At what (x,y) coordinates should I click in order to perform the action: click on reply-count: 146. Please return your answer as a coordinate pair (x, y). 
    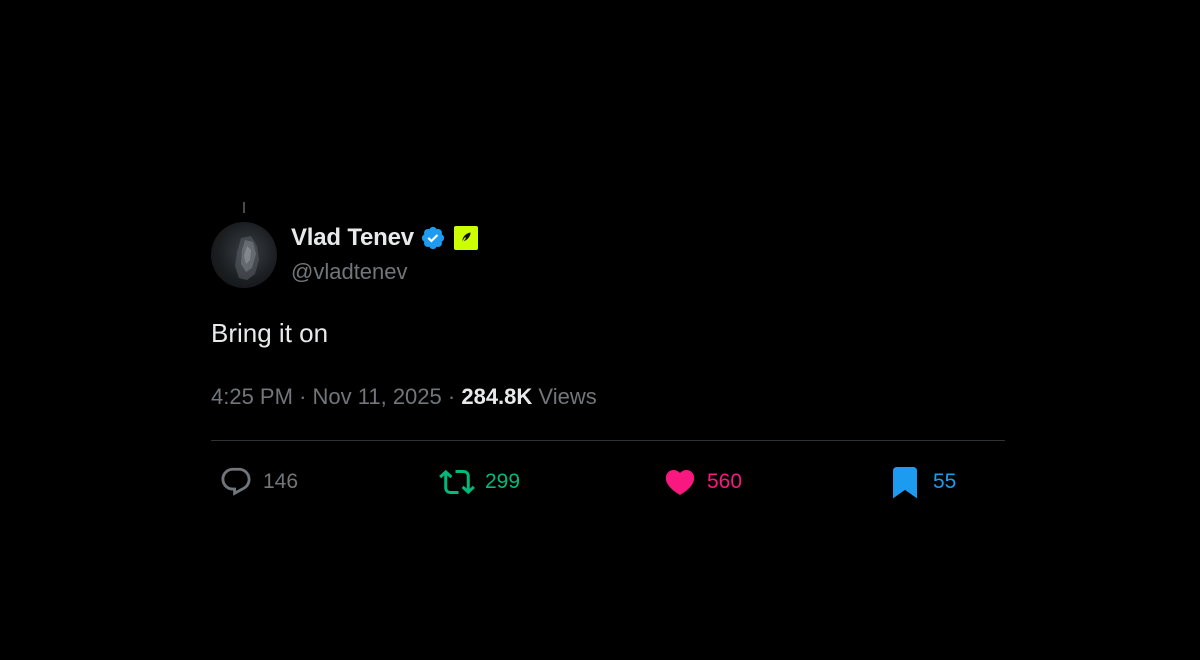
    Looking at the image, I should click on (281, 481).